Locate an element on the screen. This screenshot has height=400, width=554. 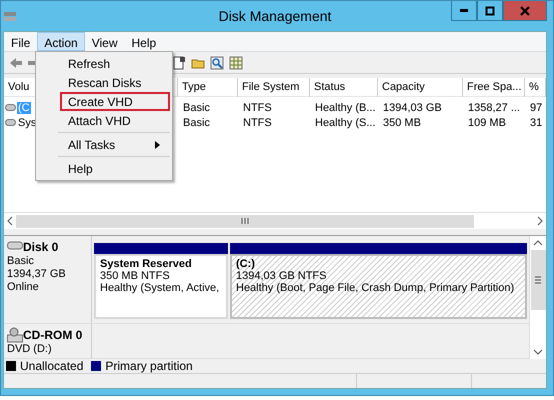
table-cell-text: 1394,03 GB is located at coordinates (412, 108).